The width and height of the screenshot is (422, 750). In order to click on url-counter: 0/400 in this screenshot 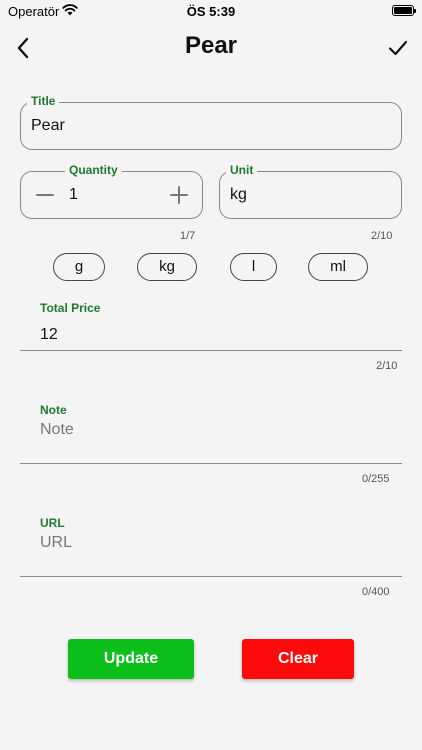, I will do `click(376, 592)`.